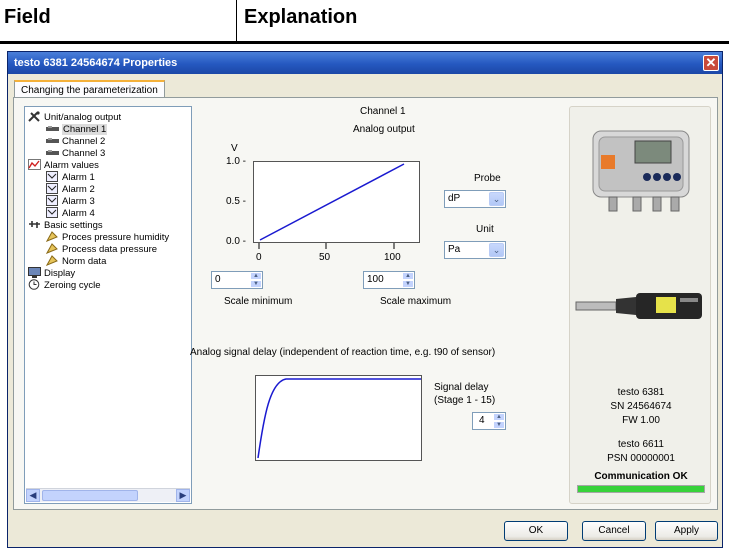 Image resolution: width=729 pixels, height=550 pixels. Describe the element at coordinates (90, 495) in the screenshot. I see `scroll-thumb` at that location.